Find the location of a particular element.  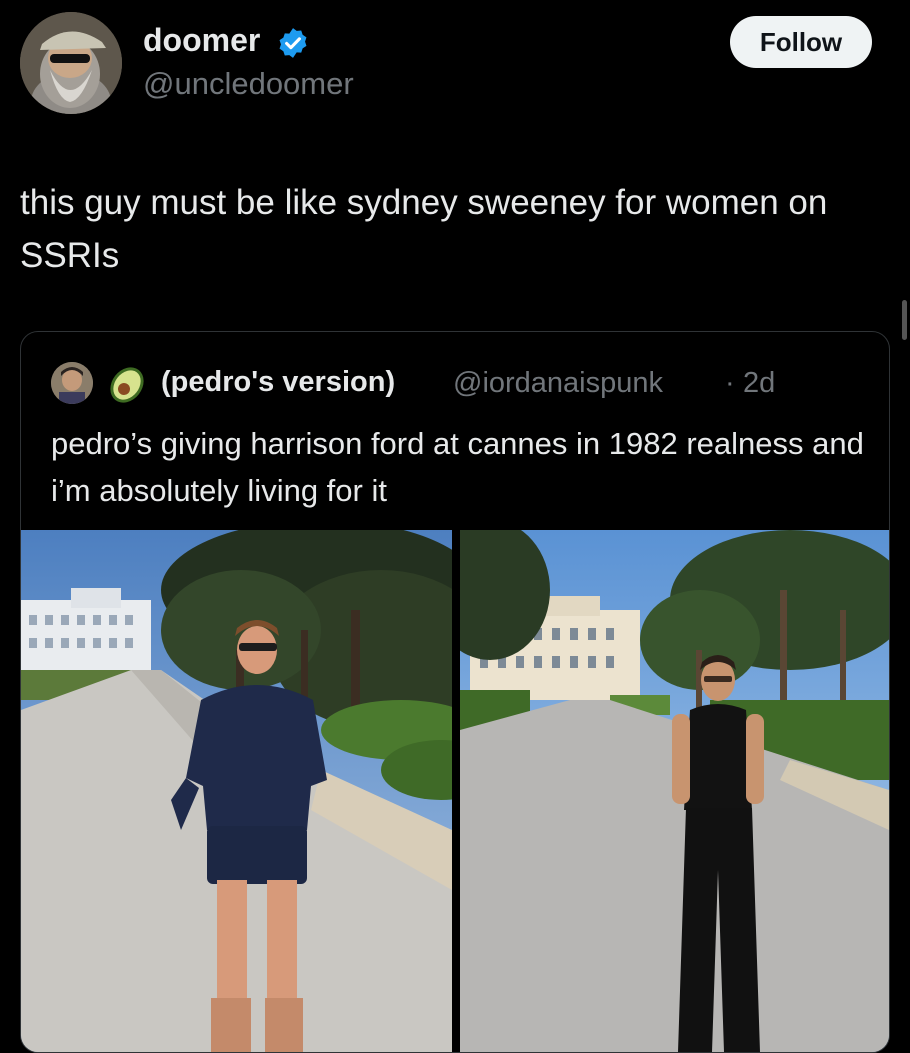

avatar is located at coordinates (71, 63).